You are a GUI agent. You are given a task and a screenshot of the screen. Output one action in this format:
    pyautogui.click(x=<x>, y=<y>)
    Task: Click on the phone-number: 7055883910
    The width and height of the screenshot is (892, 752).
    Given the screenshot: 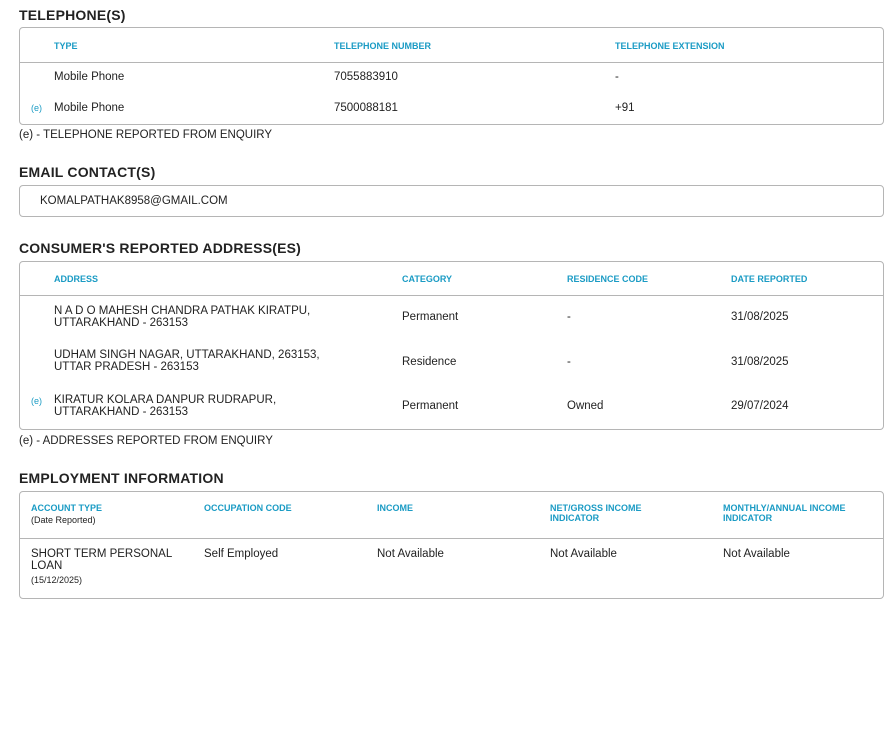 What is the action you would take?
    pyautogui.click(x=366, y=77)
    